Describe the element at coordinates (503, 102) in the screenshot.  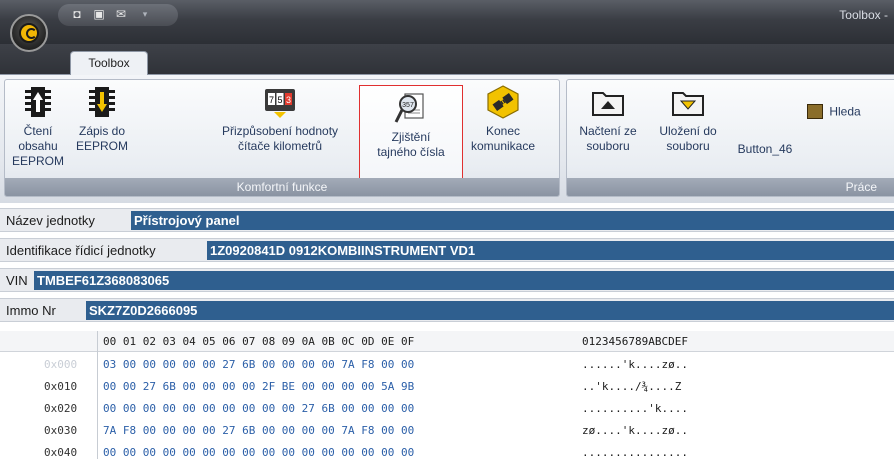
I see `disconnect-icon` at that location.